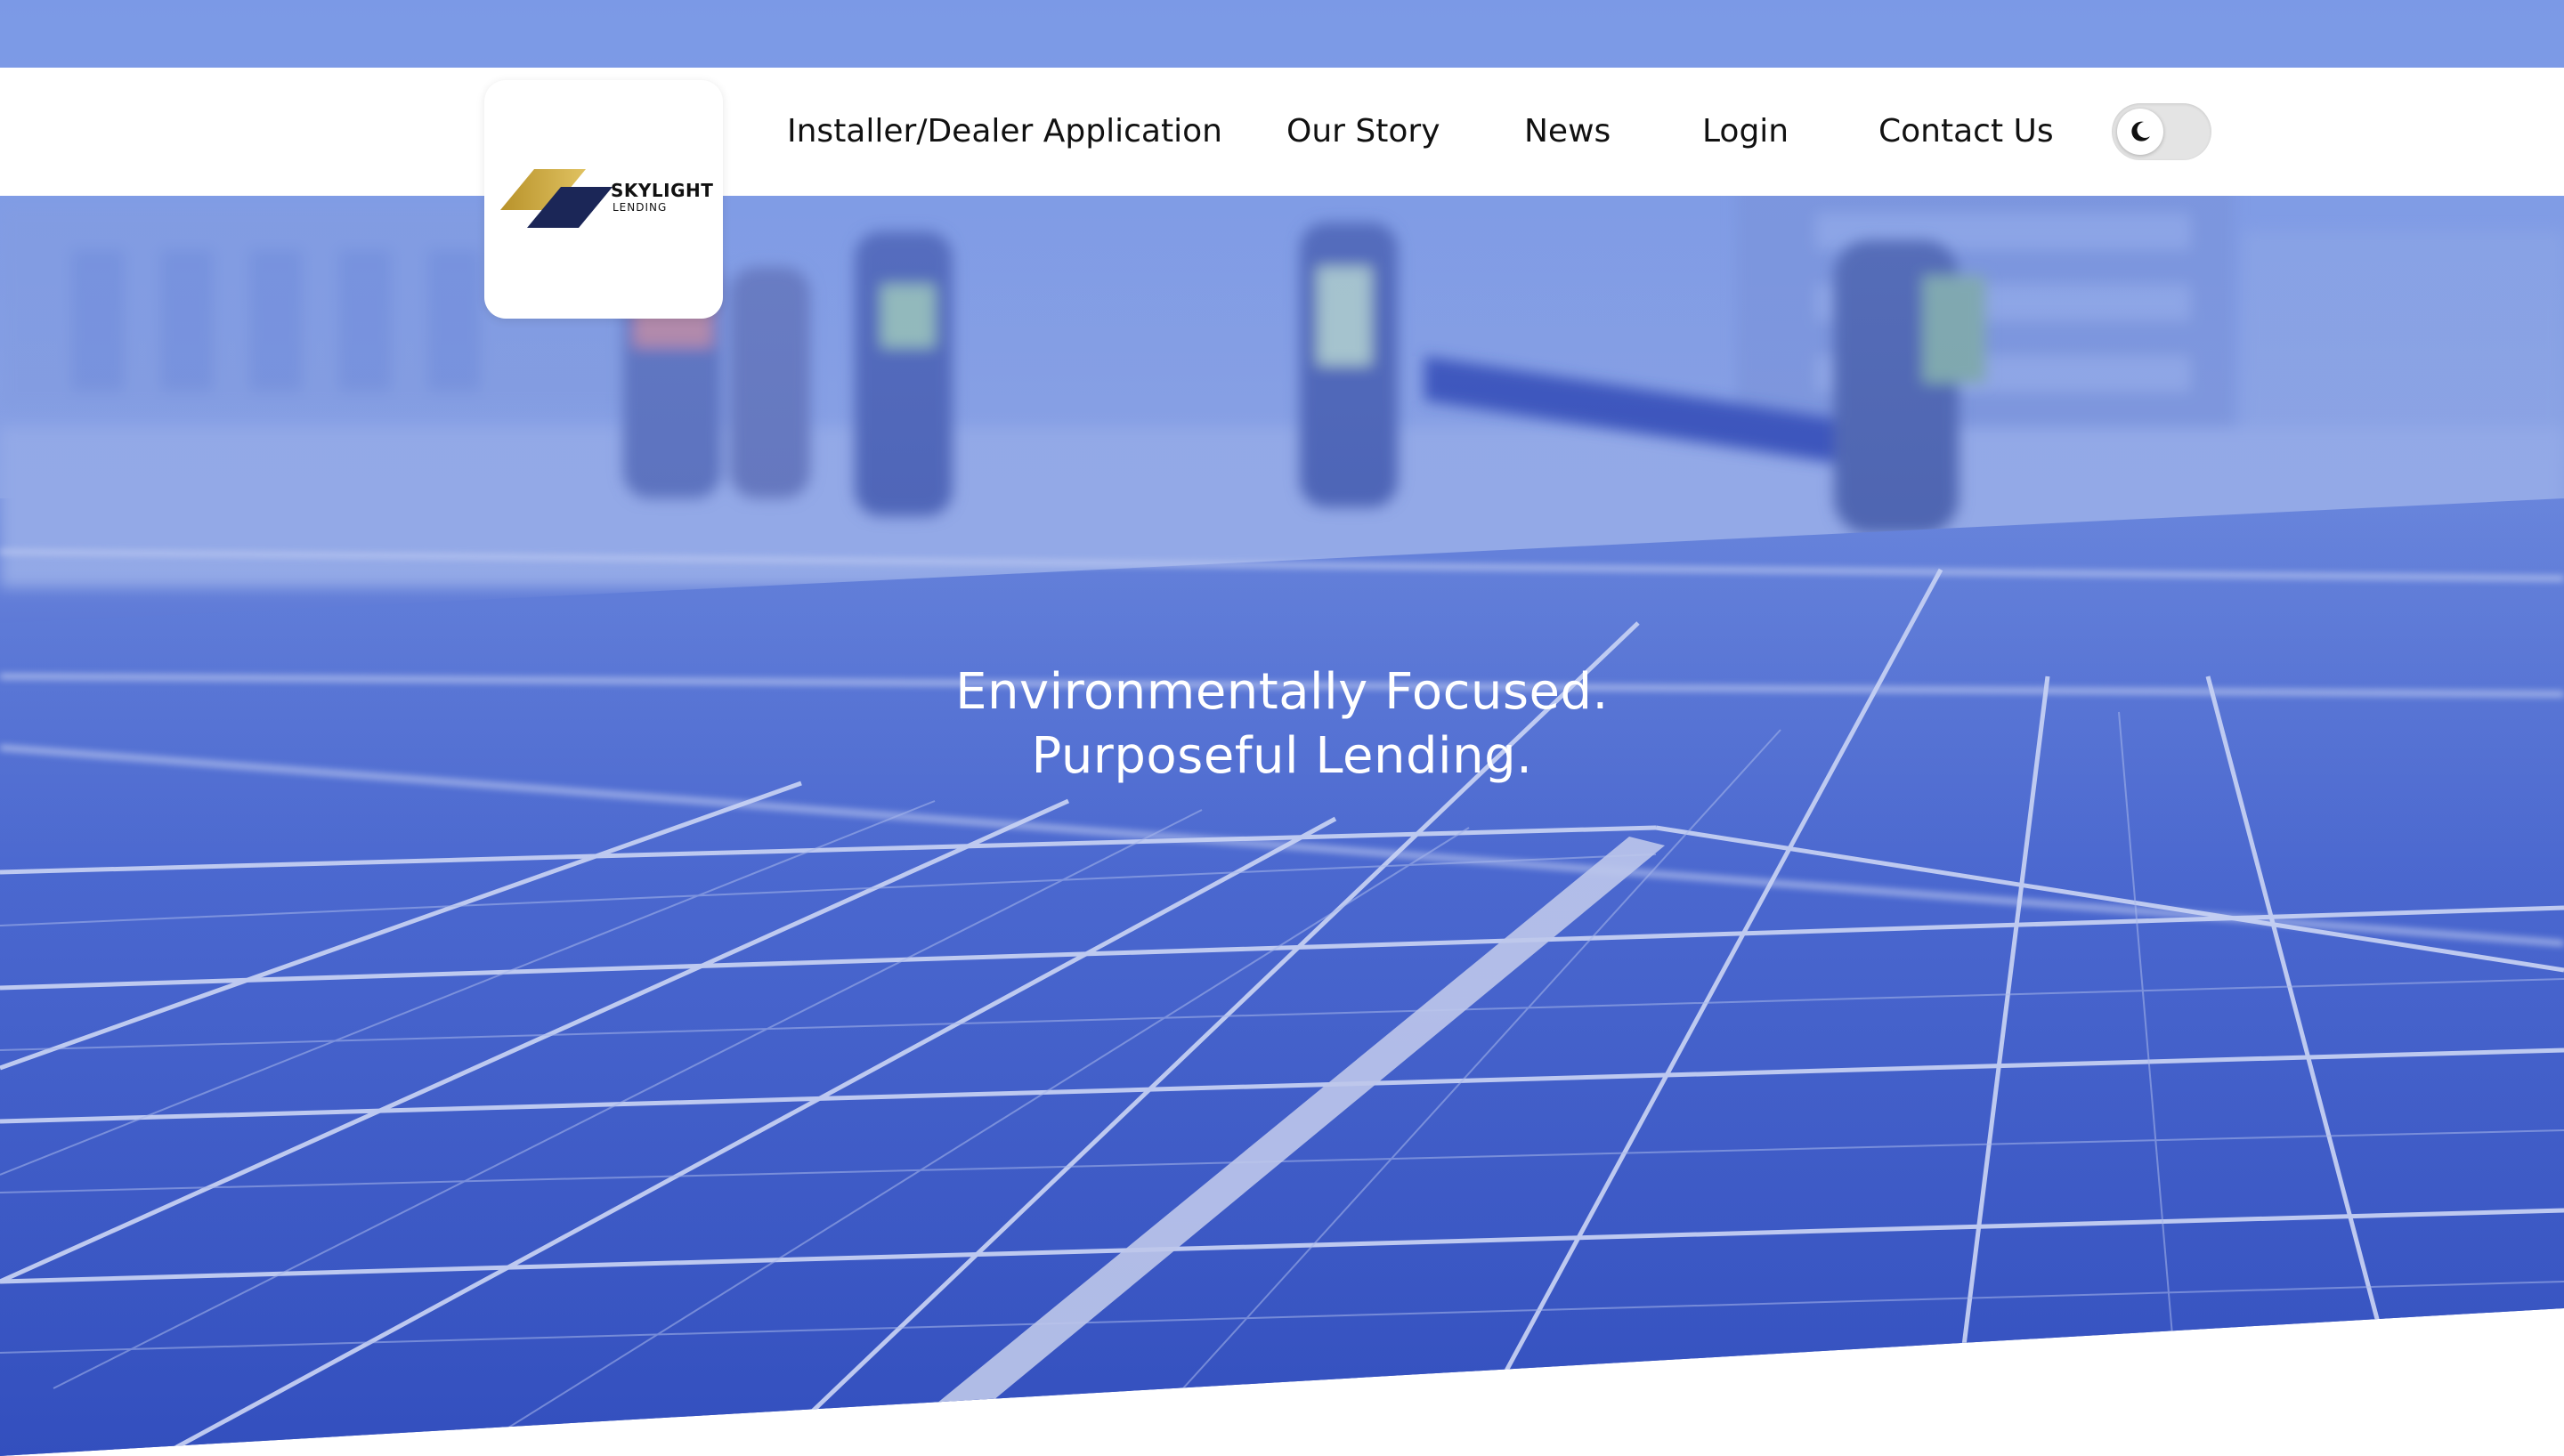 The width and height of the screenshot is (2564, 1456). I want to click on nav-link-contact-us: Contact Us, so click(1966, 132).